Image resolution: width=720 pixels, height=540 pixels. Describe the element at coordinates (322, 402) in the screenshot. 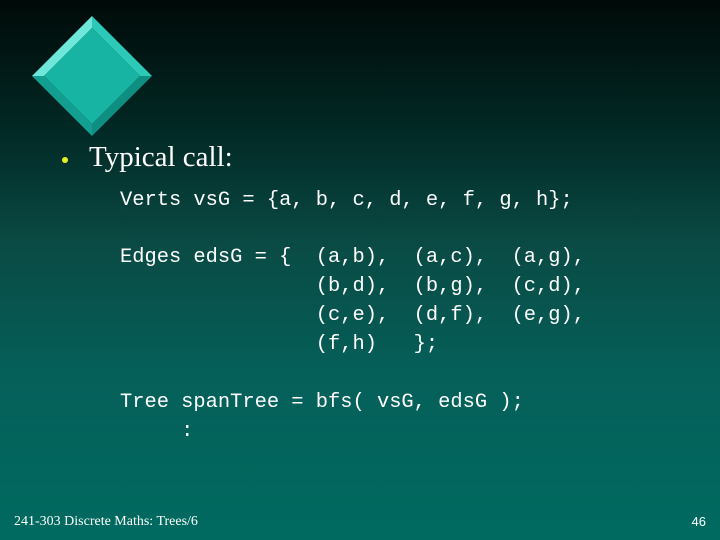

I see `code-tree-line: Tree spanTree = bfs( vsG, edsG );` at that location.